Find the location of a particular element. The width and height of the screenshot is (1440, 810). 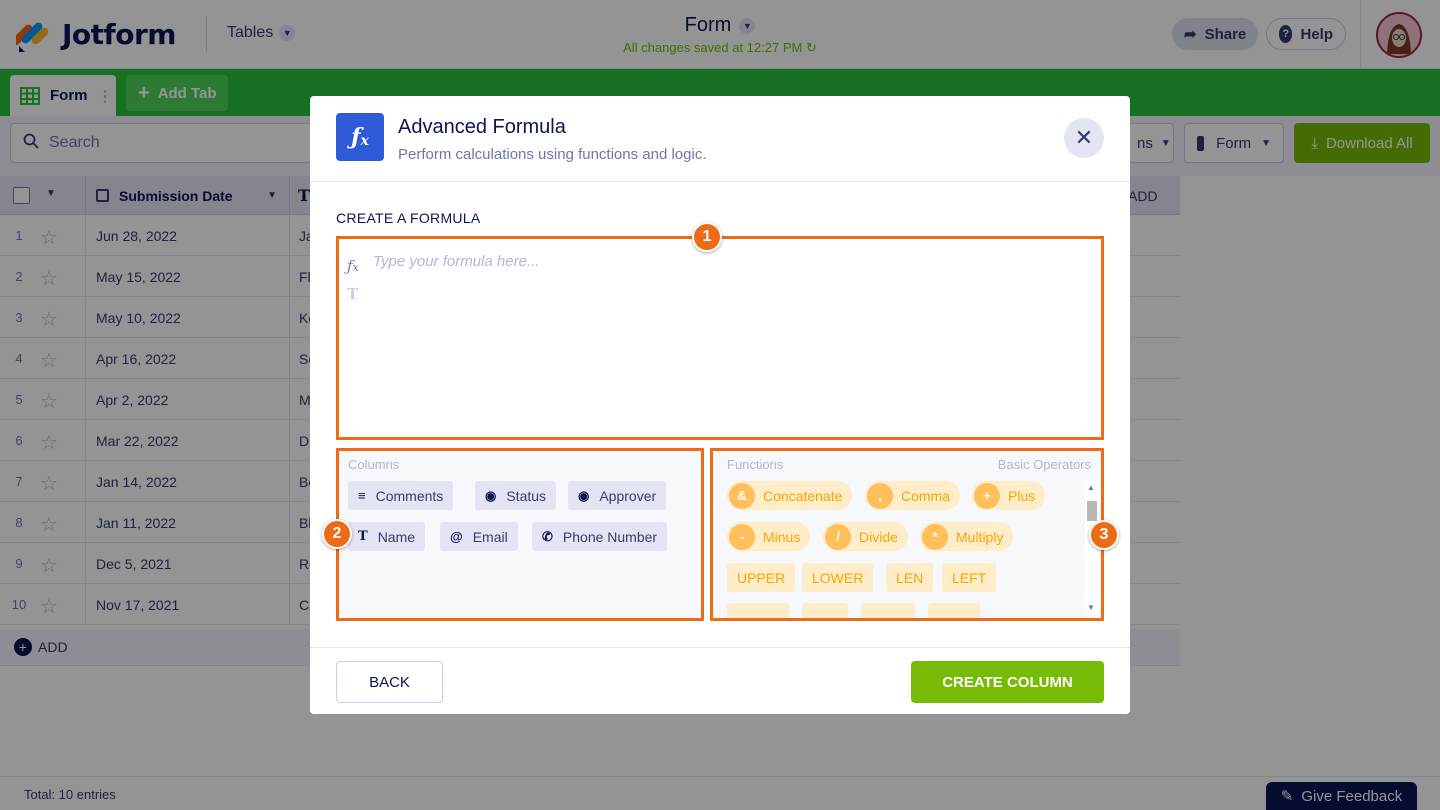

phone-icon: ✆ is located at coordinates (547, 536).